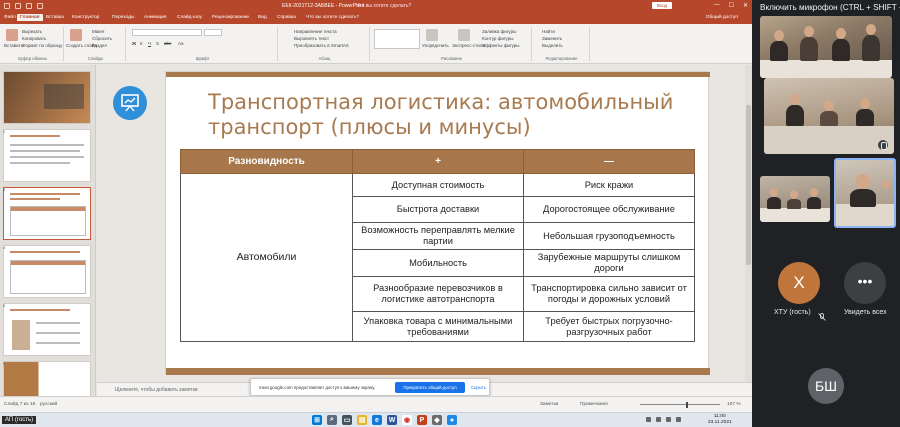 This screenshot has width=900, height=427. I want to click on tab-help: Справка, so click(286, 17).